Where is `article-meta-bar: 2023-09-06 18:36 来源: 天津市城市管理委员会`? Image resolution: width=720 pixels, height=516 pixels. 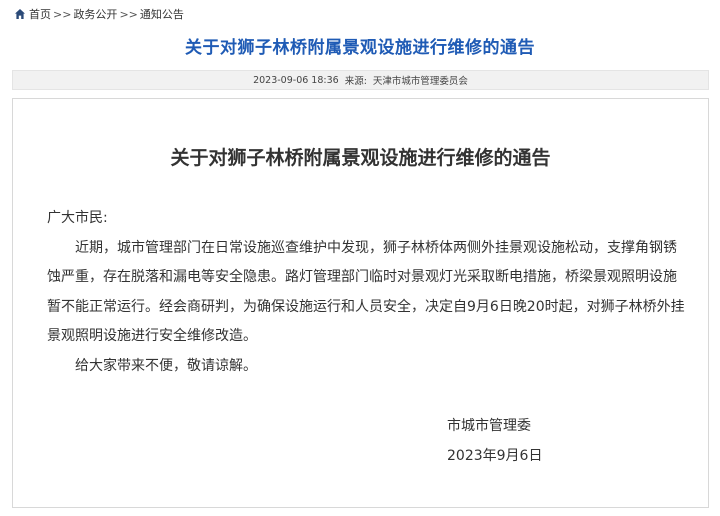 article-meta-bar: 2023-09-06 18:36 来源: 天津市城市管理委员会 is located at coordinates (360, 80).